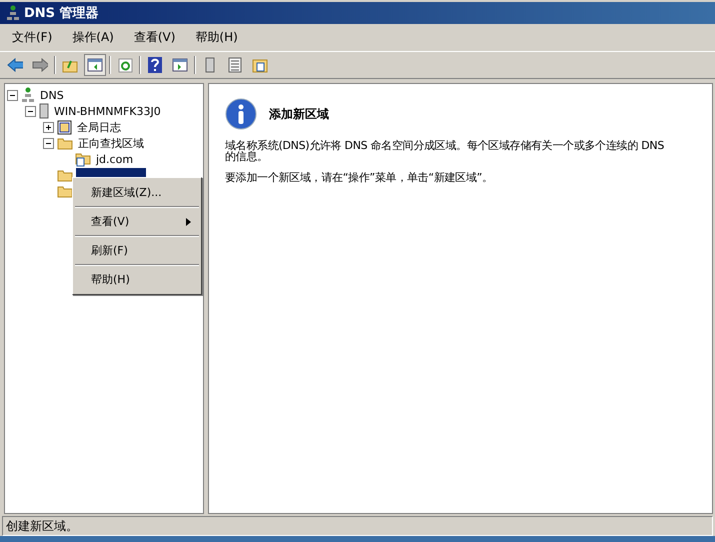 This screenshot has height=542, width=715. I want to click on tree-item: jd.com, so click(115, 159).